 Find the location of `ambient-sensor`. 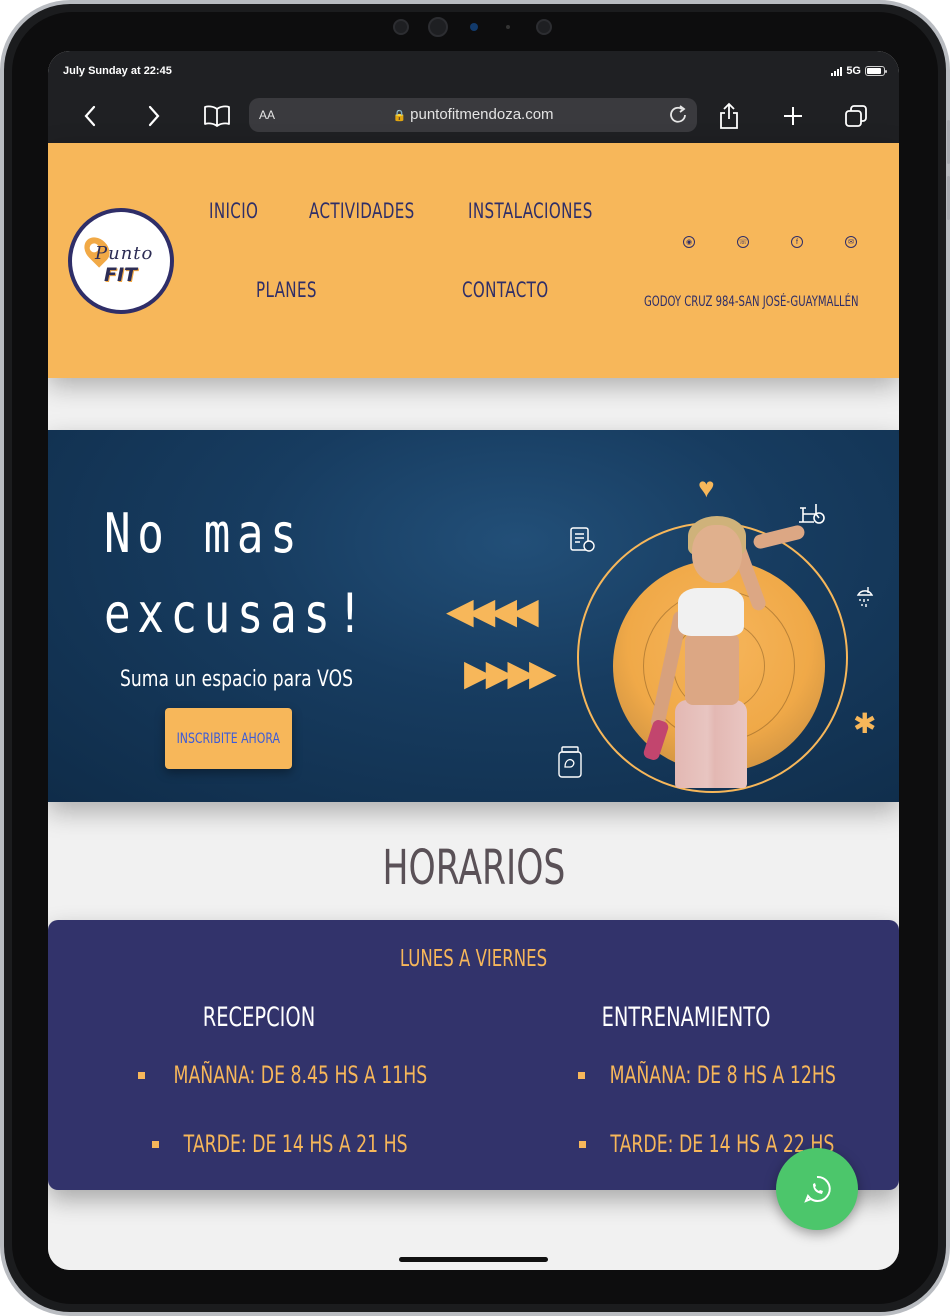

ambient-sensor is located at coordinates (508, 27).